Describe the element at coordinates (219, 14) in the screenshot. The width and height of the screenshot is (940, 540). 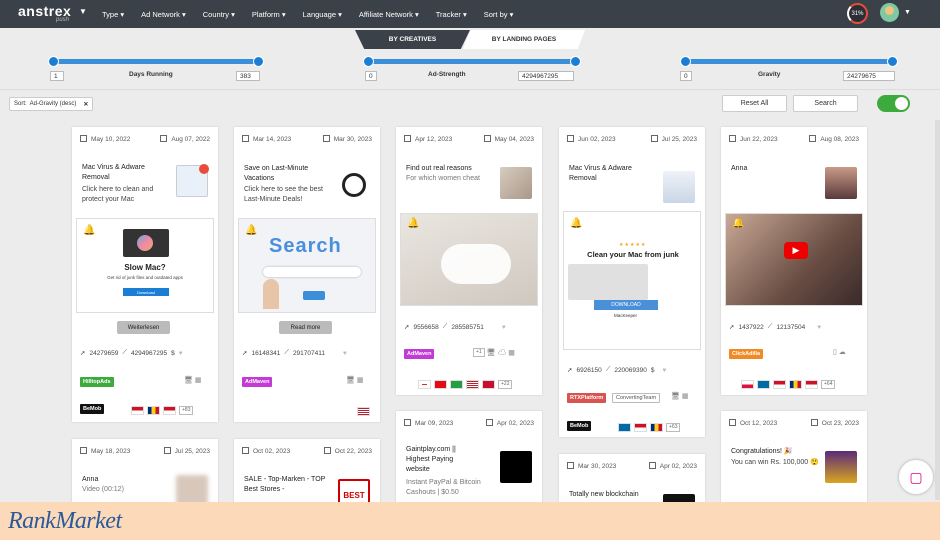
I see `nav-country: Country ▾` at that location.